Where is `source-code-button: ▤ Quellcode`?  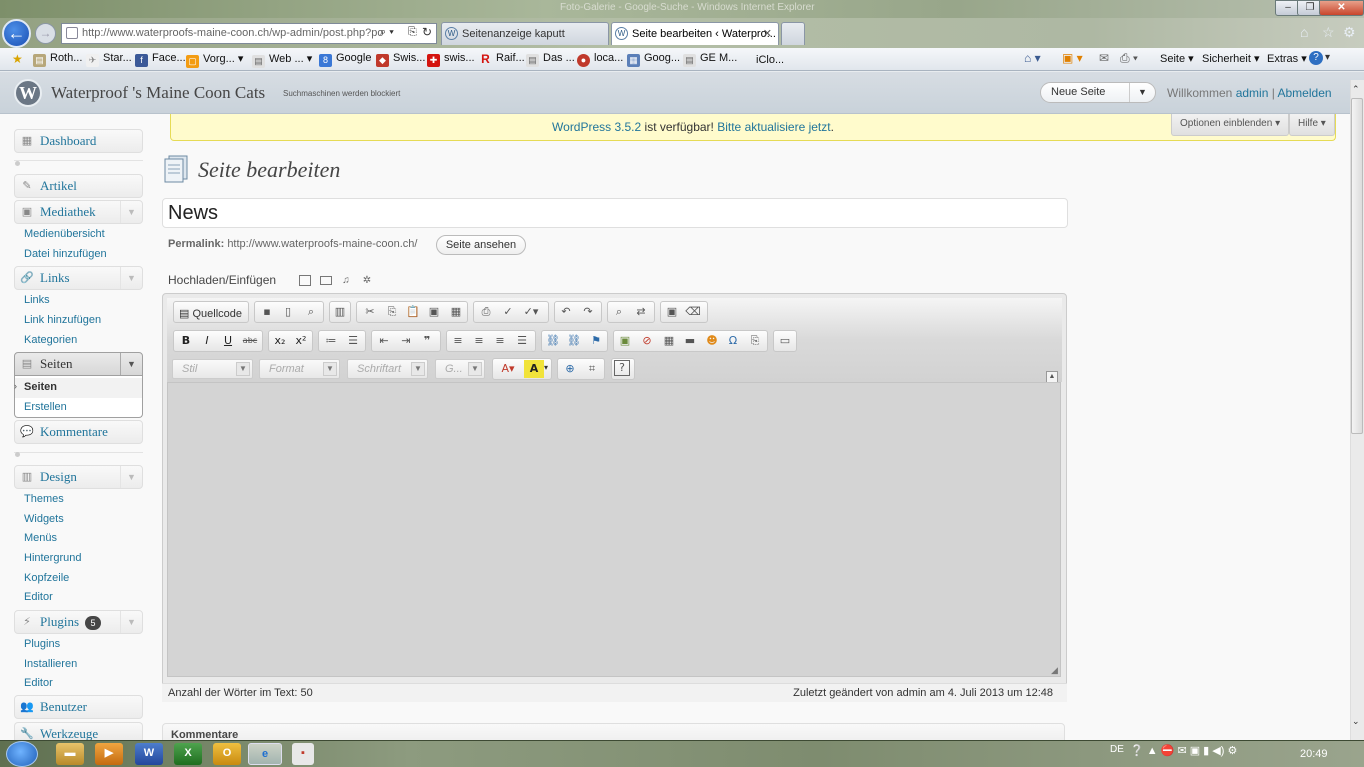 source-code-button: ▤ Quellcode is located at coordinates (210, 313).